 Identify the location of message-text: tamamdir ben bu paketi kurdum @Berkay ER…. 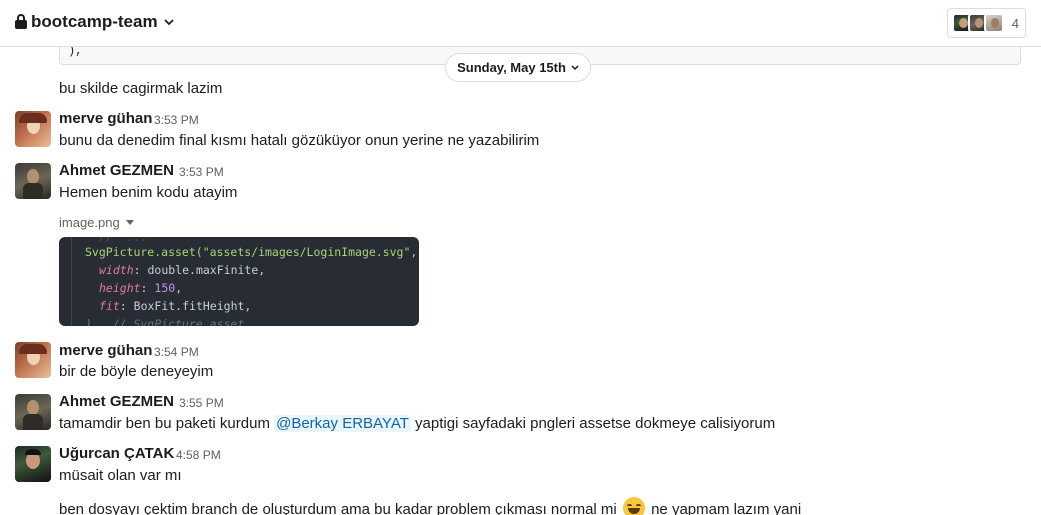
(417, 423).